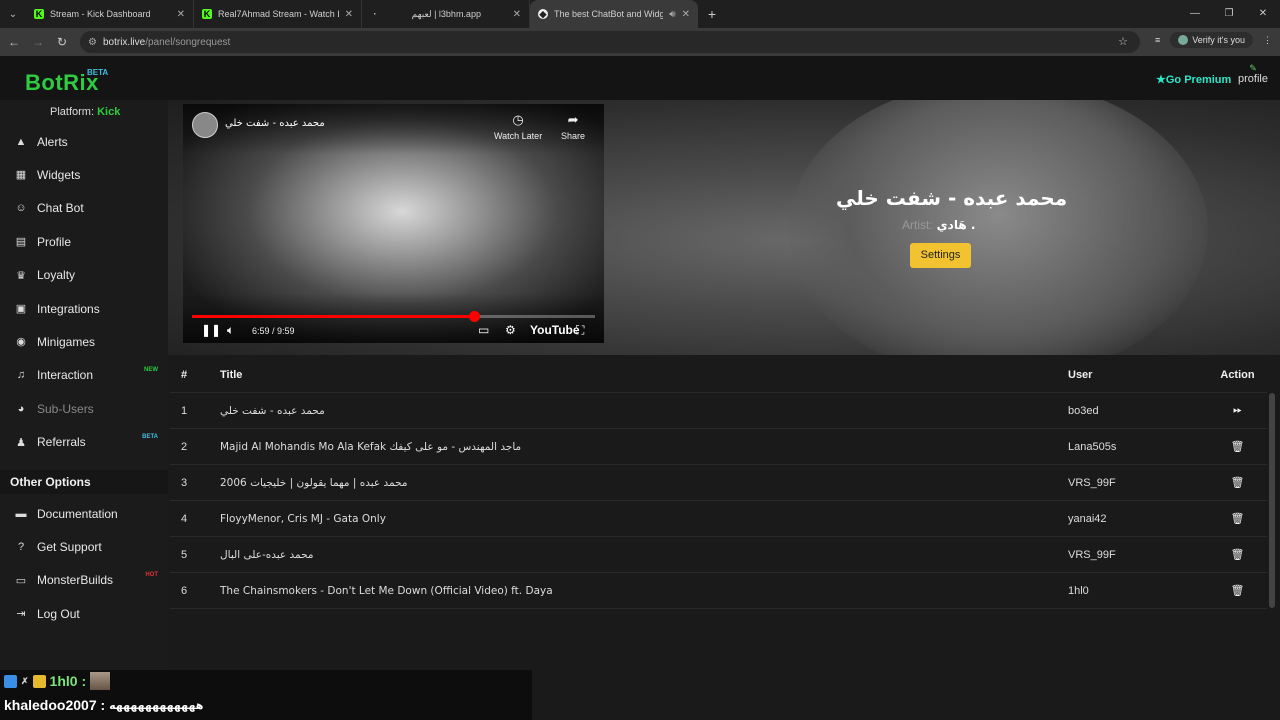  Describe the element at coordinates (151, 574) in the screenshot. I see `badge-hot: HOT` at that location.